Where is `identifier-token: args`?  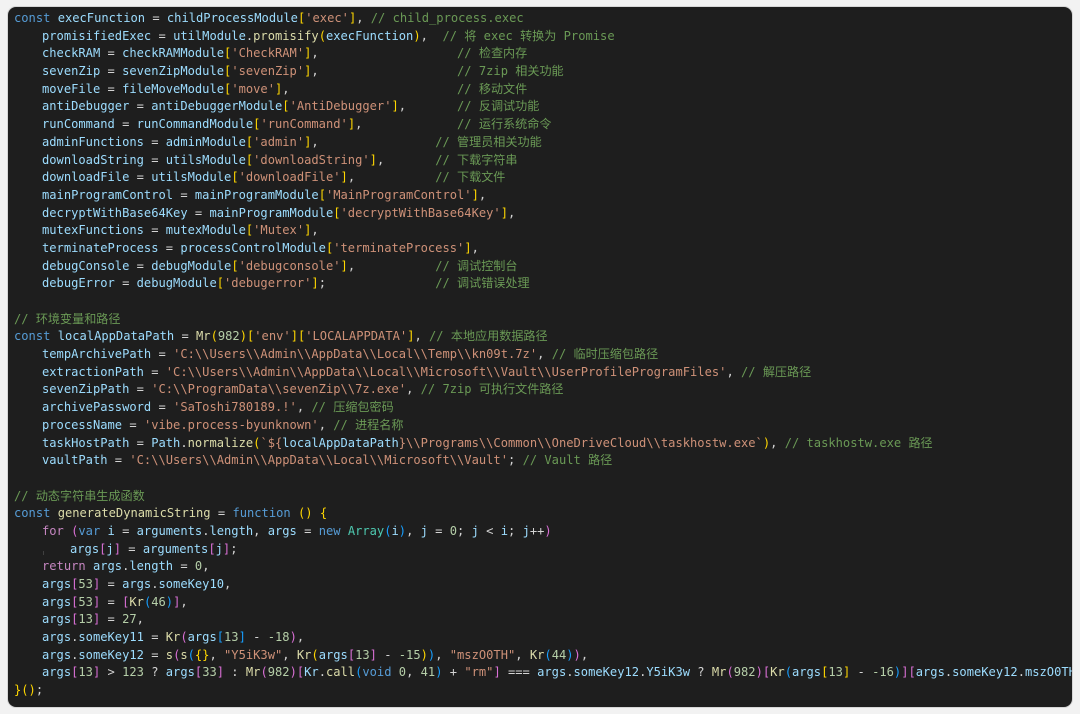 identifier-token: args is located at coordinates (57, 601).